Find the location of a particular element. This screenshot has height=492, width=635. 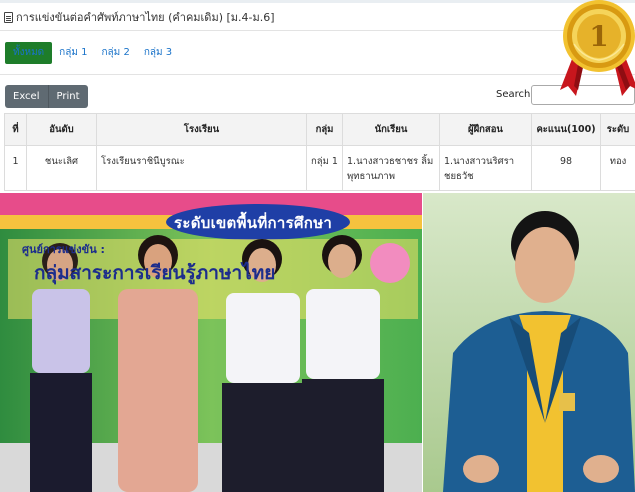

cell-group: กลุ่ม 1 is located at coordinates (324, 168).